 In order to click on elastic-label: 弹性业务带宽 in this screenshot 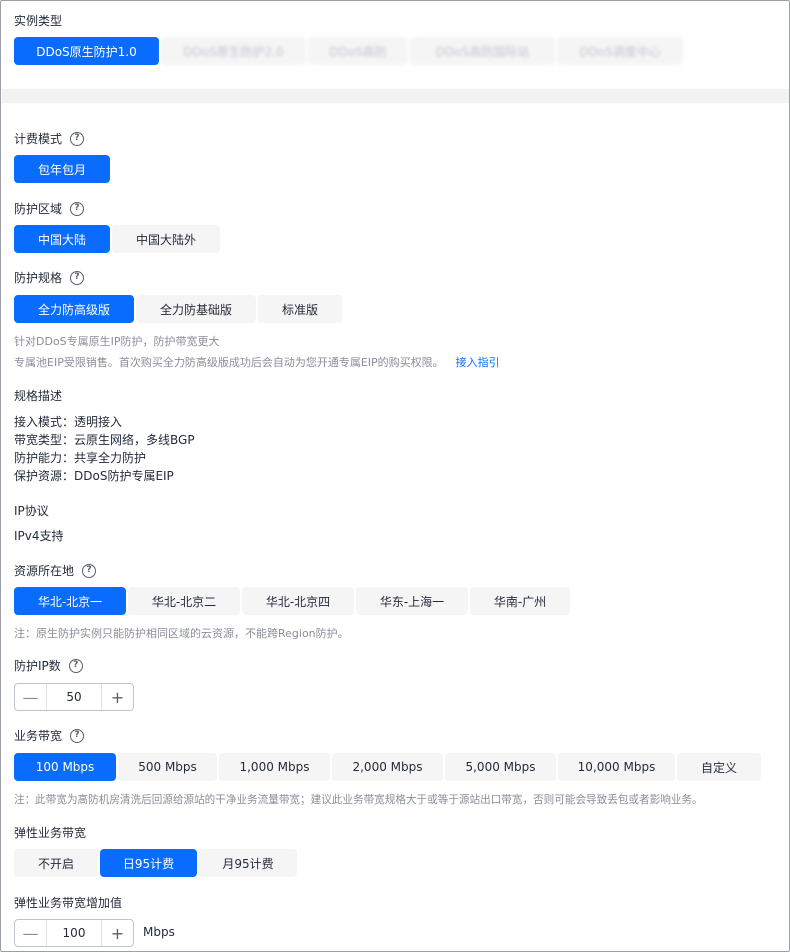, I will do `click(50, 833)`.